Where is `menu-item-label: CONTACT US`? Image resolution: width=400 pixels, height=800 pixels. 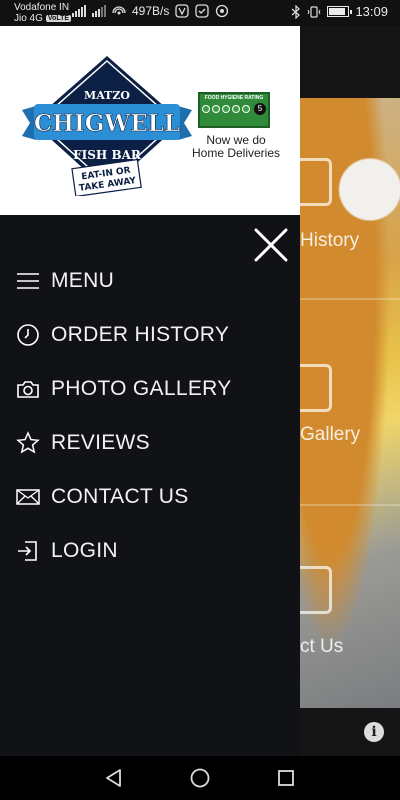 menu-item-label: CONTACT US is located at coordinates (120, 496).